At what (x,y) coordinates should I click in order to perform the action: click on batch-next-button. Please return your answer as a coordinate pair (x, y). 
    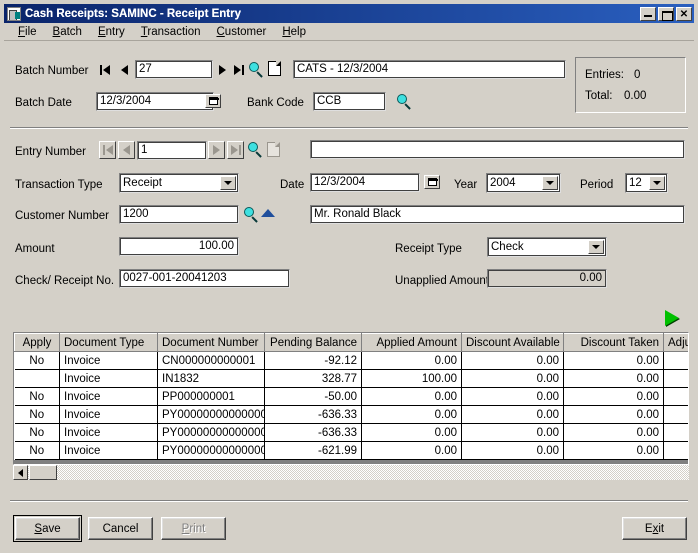
    Looking at the image, I should click on (222, 69).